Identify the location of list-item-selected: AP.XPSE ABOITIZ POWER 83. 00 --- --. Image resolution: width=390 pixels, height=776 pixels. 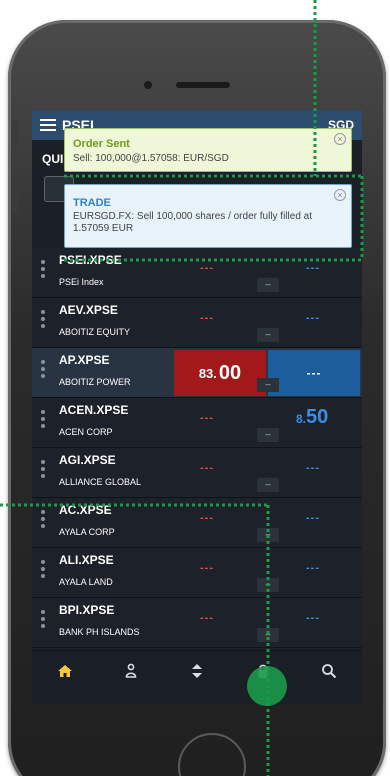
(197, 373).